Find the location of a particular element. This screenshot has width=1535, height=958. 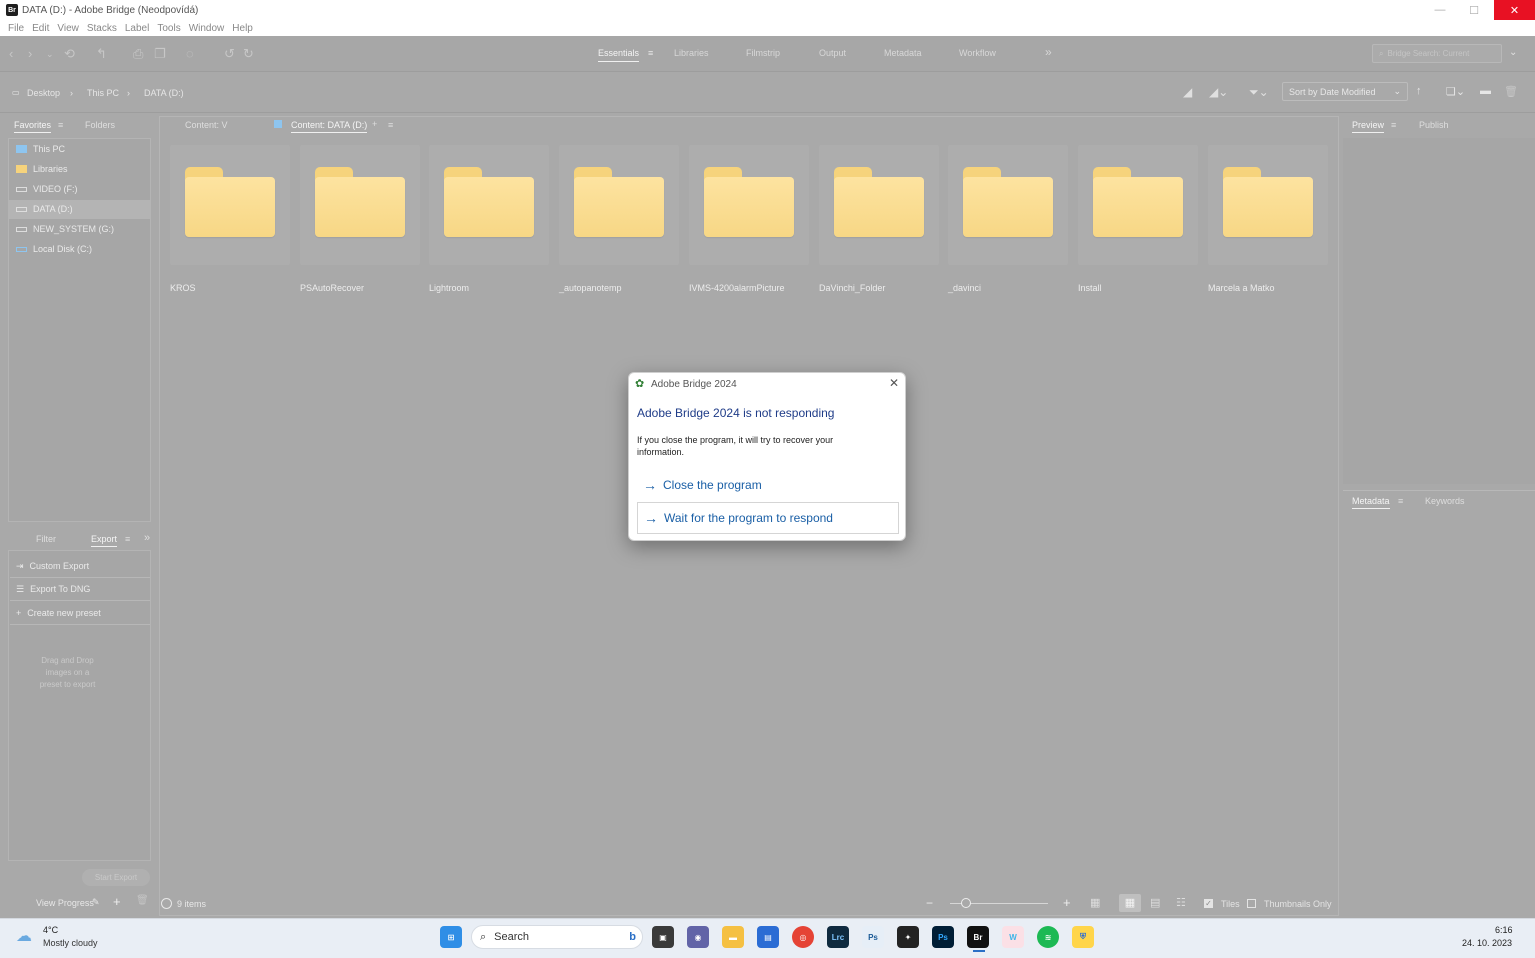

sort-ascending-icon: ↑ is located at coordinates (1419, 91).